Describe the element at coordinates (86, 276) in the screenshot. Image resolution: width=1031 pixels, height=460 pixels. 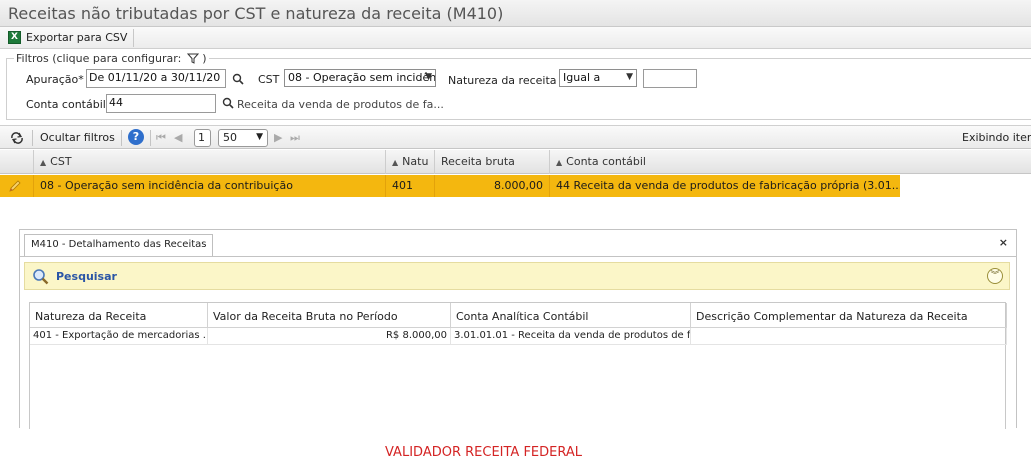
I see `search-label: Pesquisar` at that location.